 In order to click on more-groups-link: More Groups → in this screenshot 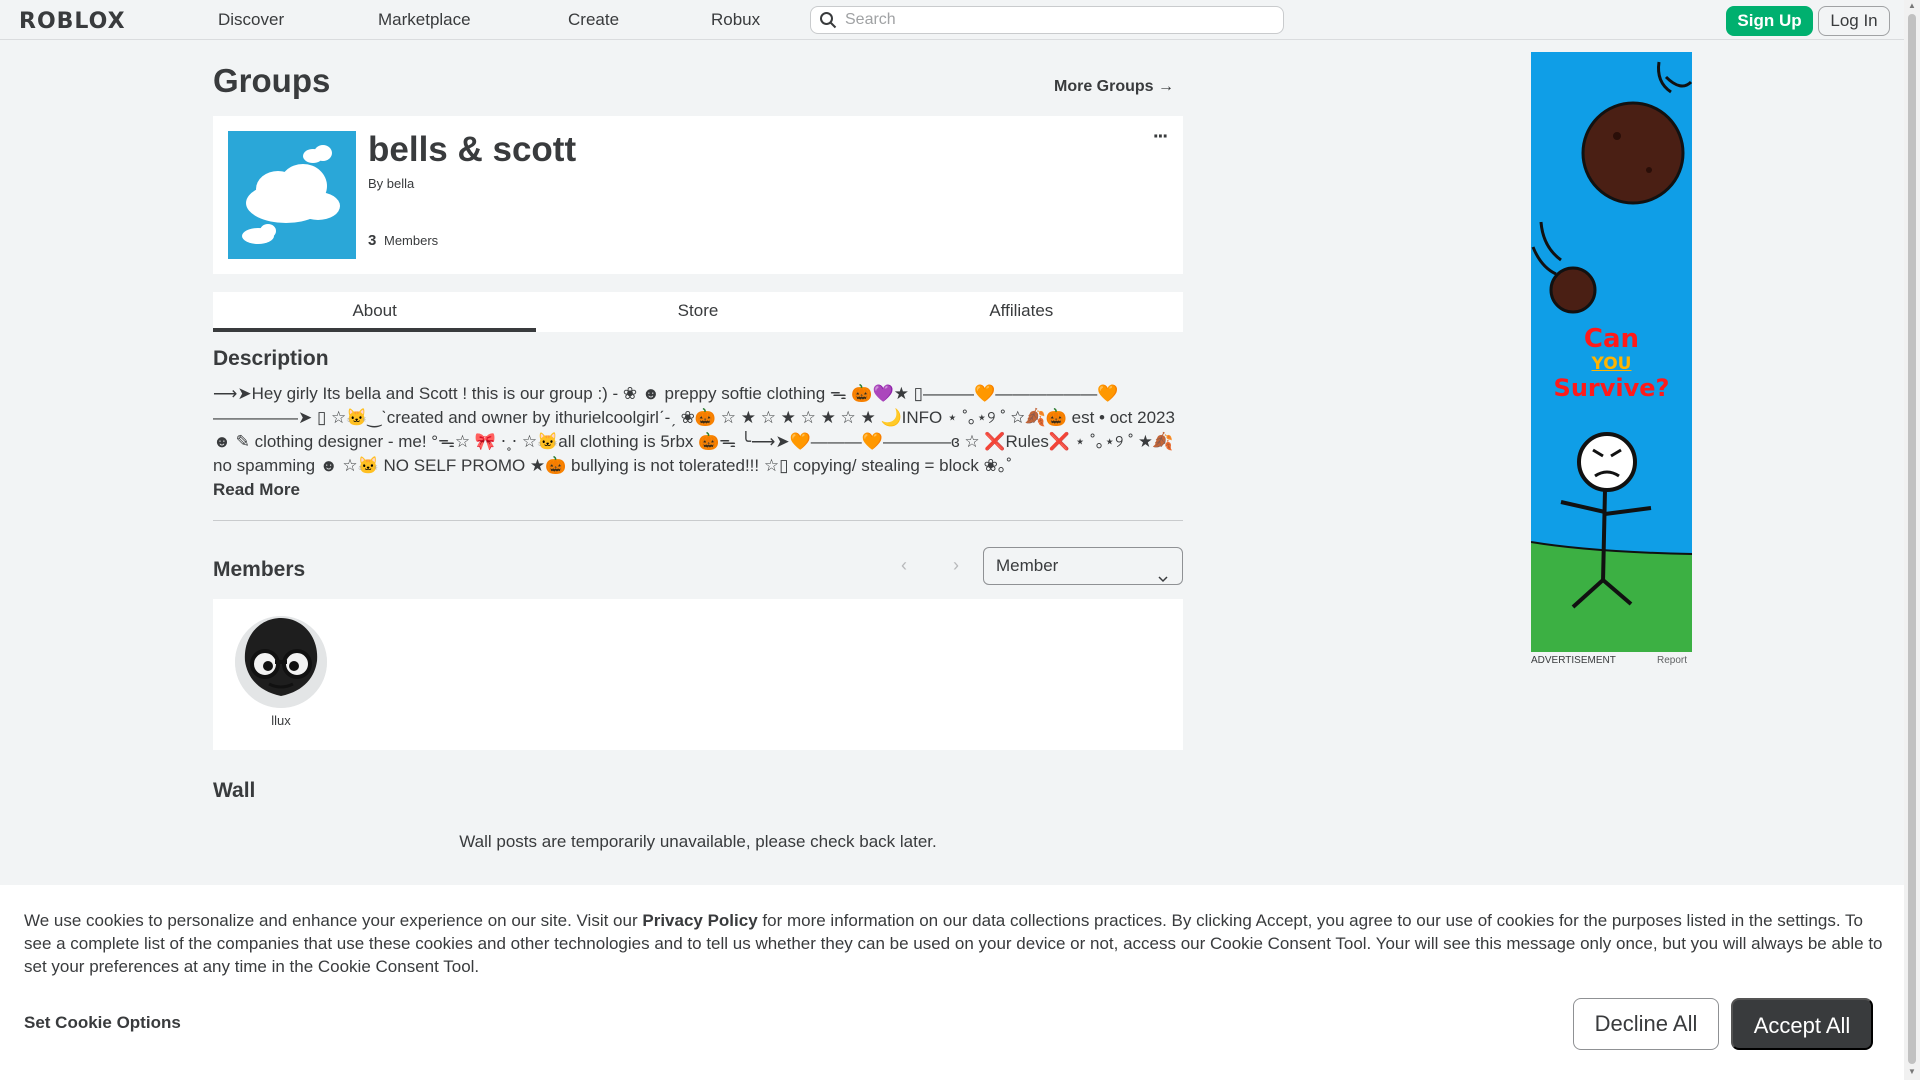, I will do `click(1114, 87)`.